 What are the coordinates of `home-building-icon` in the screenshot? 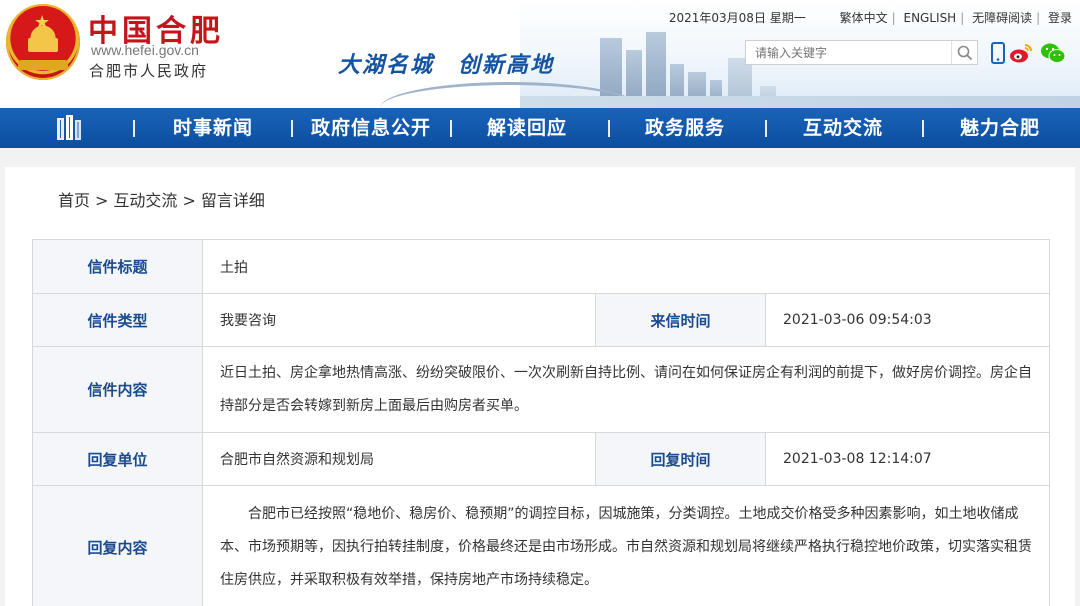 It's located at (69, 128).